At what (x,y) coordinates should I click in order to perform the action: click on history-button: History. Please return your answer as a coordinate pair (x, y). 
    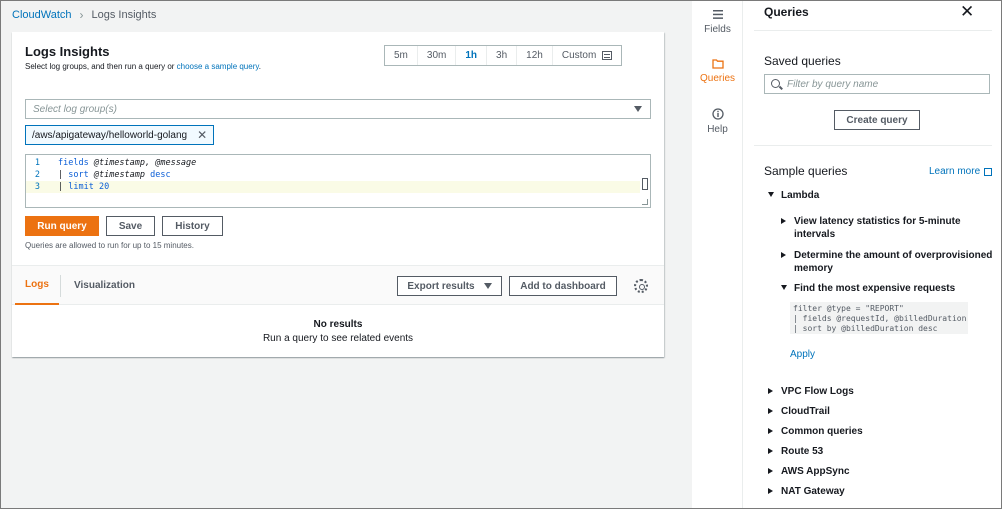
    Looking at the image, I should click on (192, 226).